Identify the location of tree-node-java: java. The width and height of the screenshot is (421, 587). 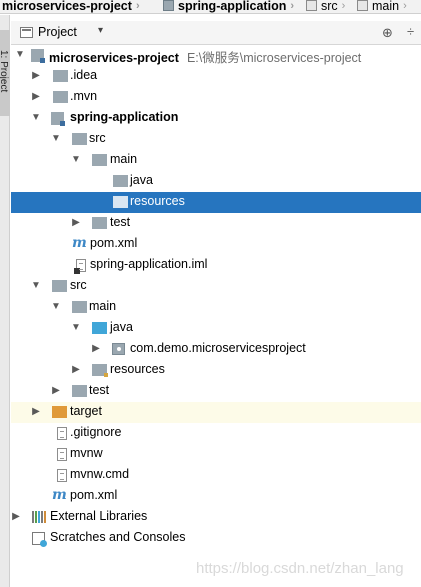
(216, 181).